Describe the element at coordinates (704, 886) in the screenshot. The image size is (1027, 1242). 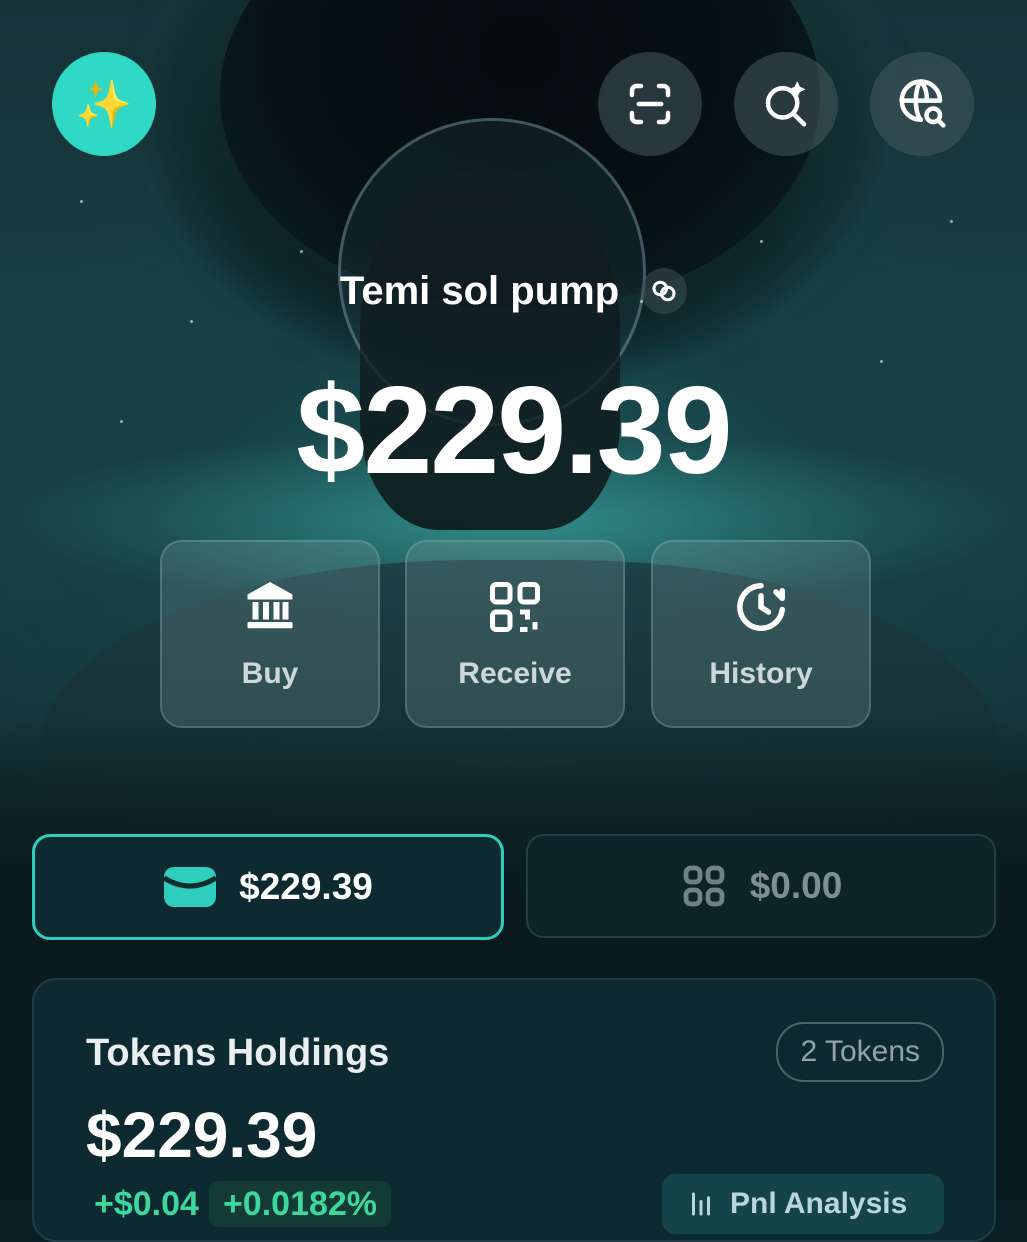
I see `grid-icon` at that location.